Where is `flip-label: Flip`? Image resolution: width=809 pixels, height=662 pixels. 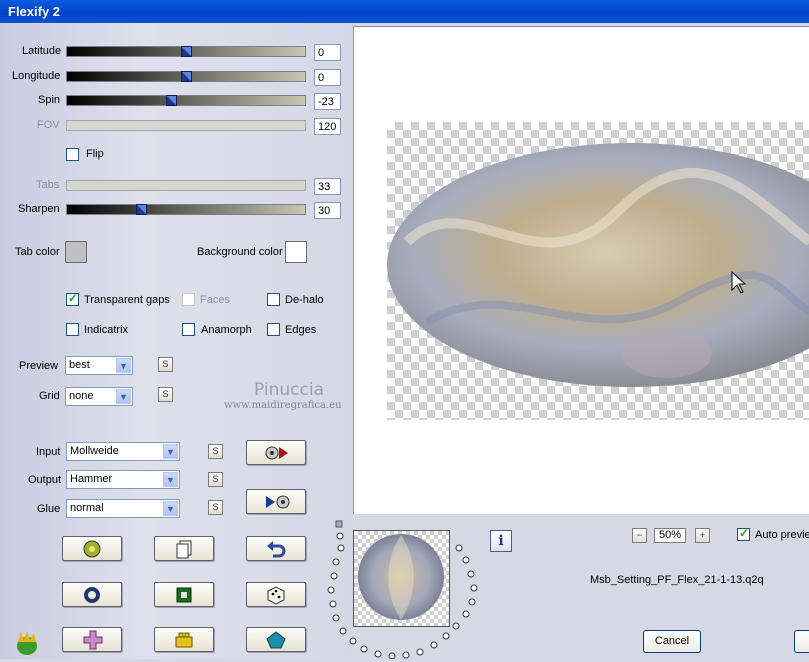 flip-label: Flip is located at coordinates (95, 154).